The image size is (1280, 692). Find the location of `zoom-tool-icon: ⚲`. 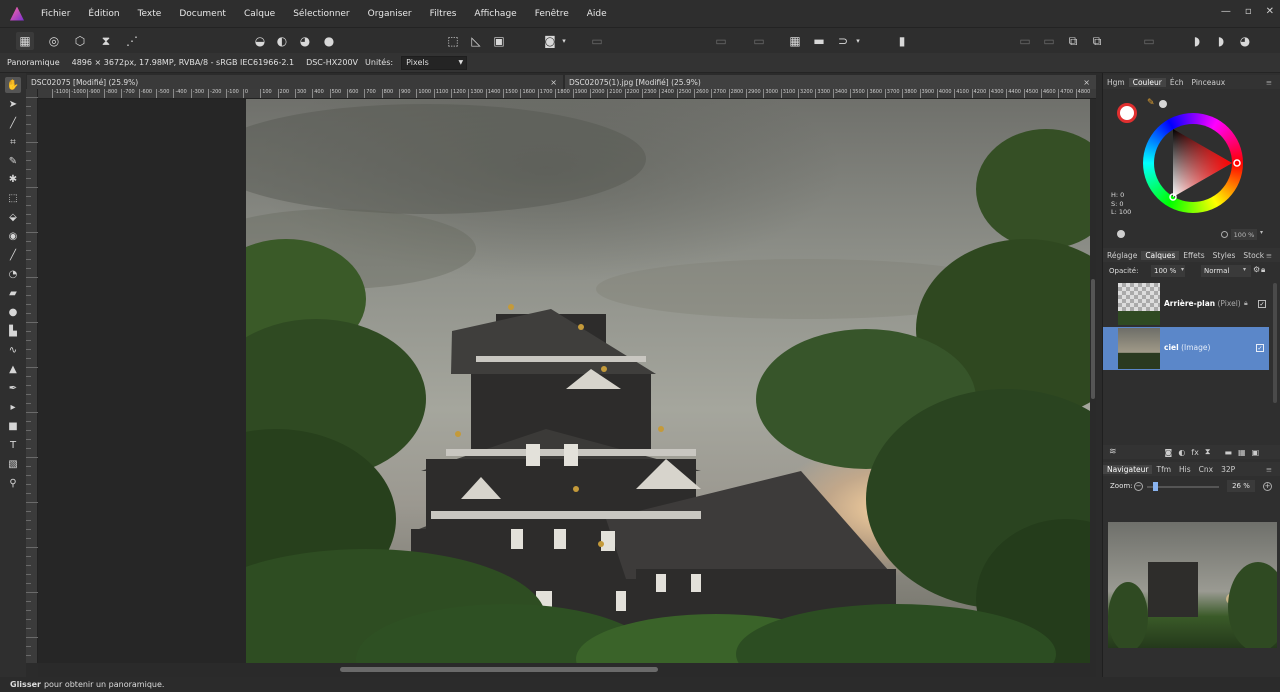

zoom-tool-icon: ⚲ is located at coordinates (13, 483).